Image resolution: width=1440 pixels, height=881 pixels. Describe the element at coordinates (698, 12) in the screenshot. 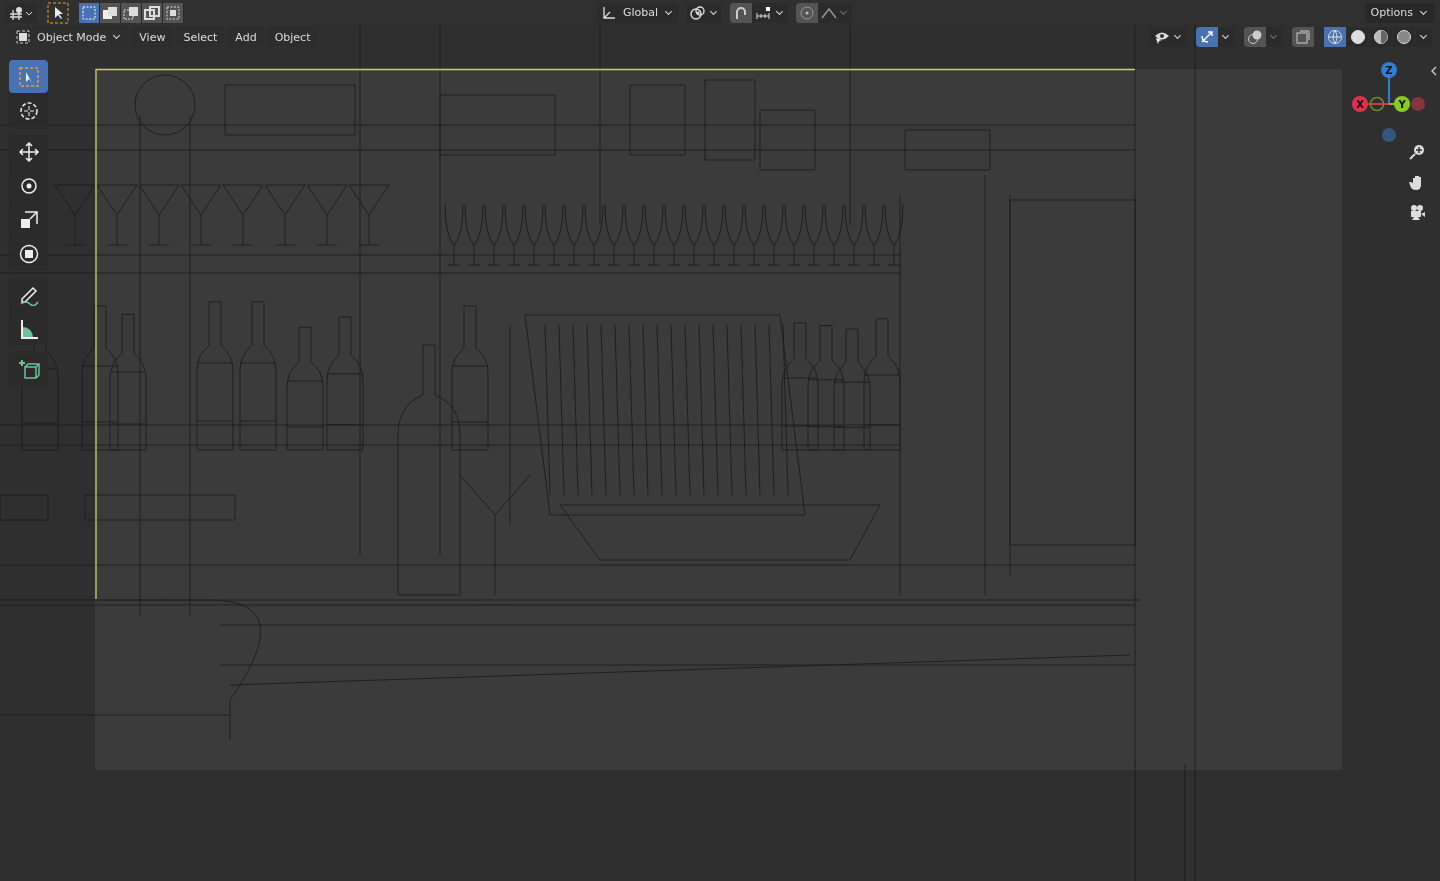

I see `pivot-icon` at that location.